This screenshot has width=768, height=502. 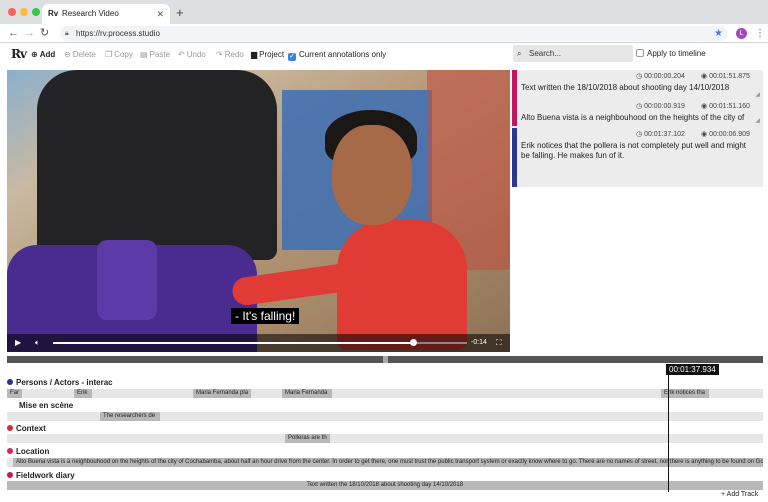 I want to click on timeline-scroll-handle, so click(x=385, y=359).